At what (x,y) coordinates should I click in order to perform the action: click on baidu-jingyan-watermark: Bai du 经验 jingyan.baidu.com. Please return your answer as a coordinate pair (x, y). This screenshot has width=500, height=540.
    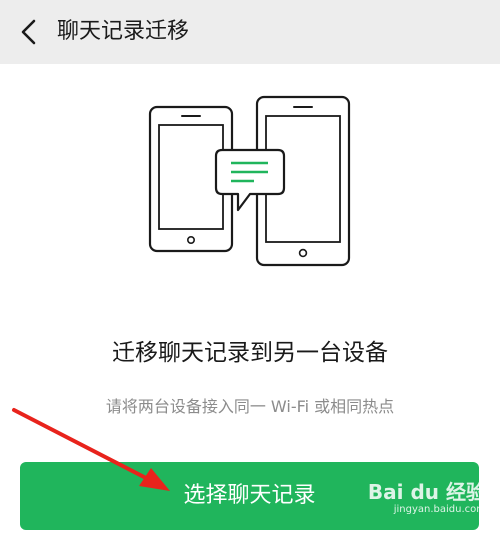
    Looking at the image, I should click on (426, 498).